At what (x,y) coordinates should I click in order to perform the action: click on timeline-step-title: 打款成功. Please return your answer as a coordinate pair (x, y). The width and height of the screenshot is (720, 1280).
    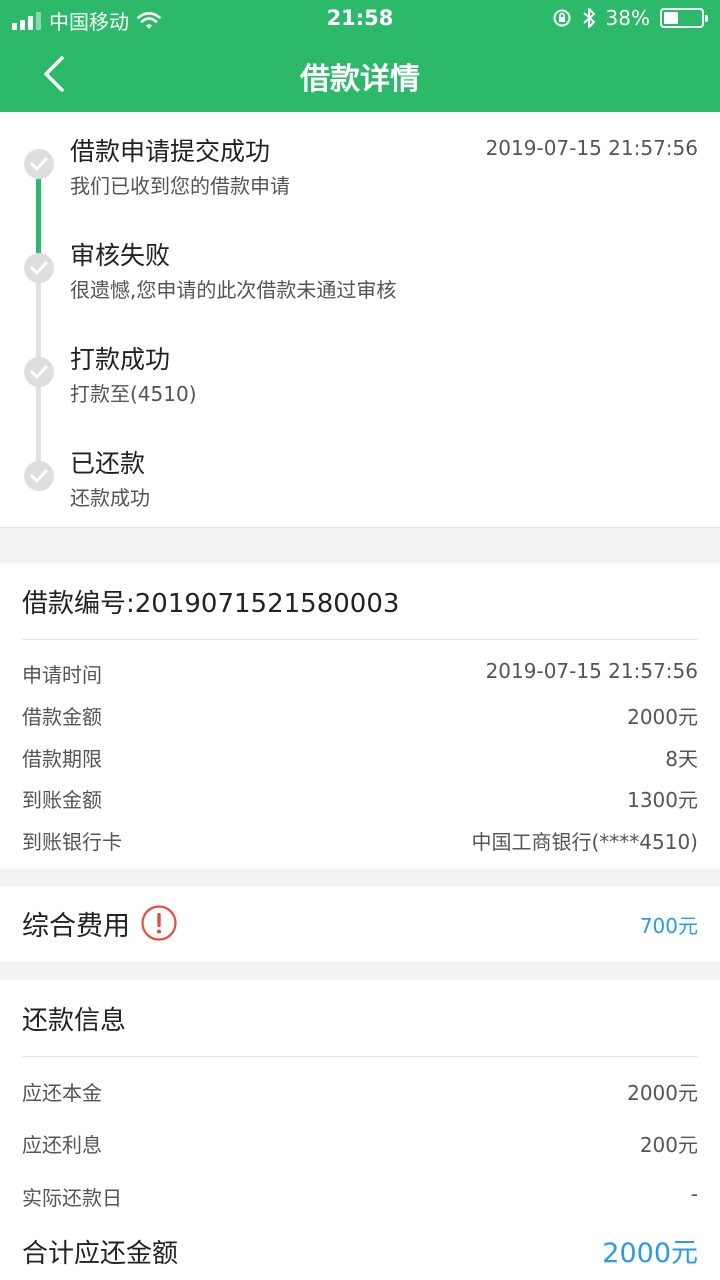
    Looking at the image, I should click on (120, 359).